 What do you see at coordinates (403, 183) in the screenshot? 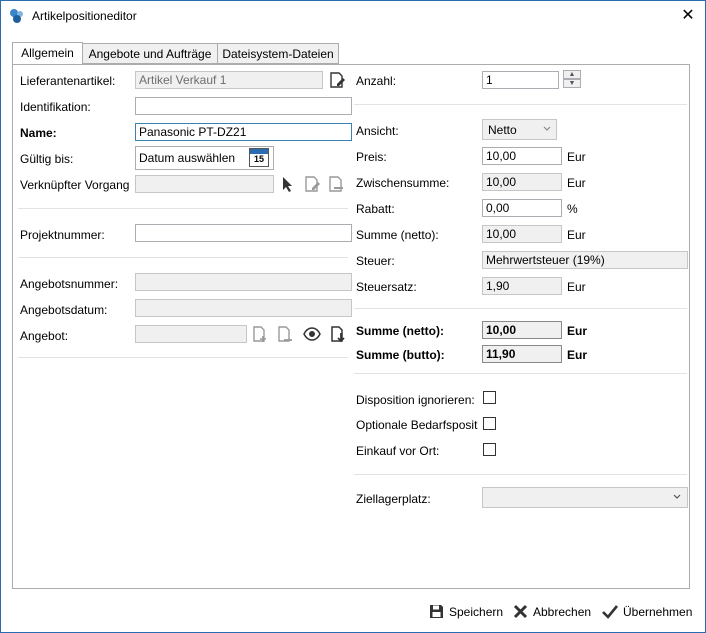
I see `zwischensumme-label: Zwischensumme:` at bounding box center [403, 183].